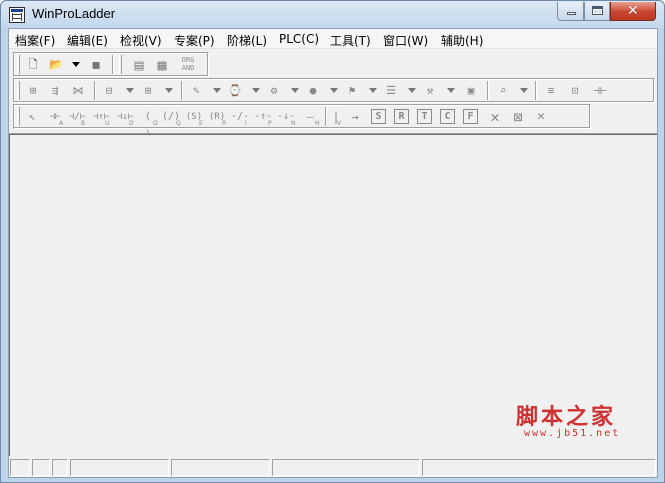 Image resolution: width=665 pixels, height=483 pixels. I want to click on watermark-title: 脚本之家, so click(566, 417).